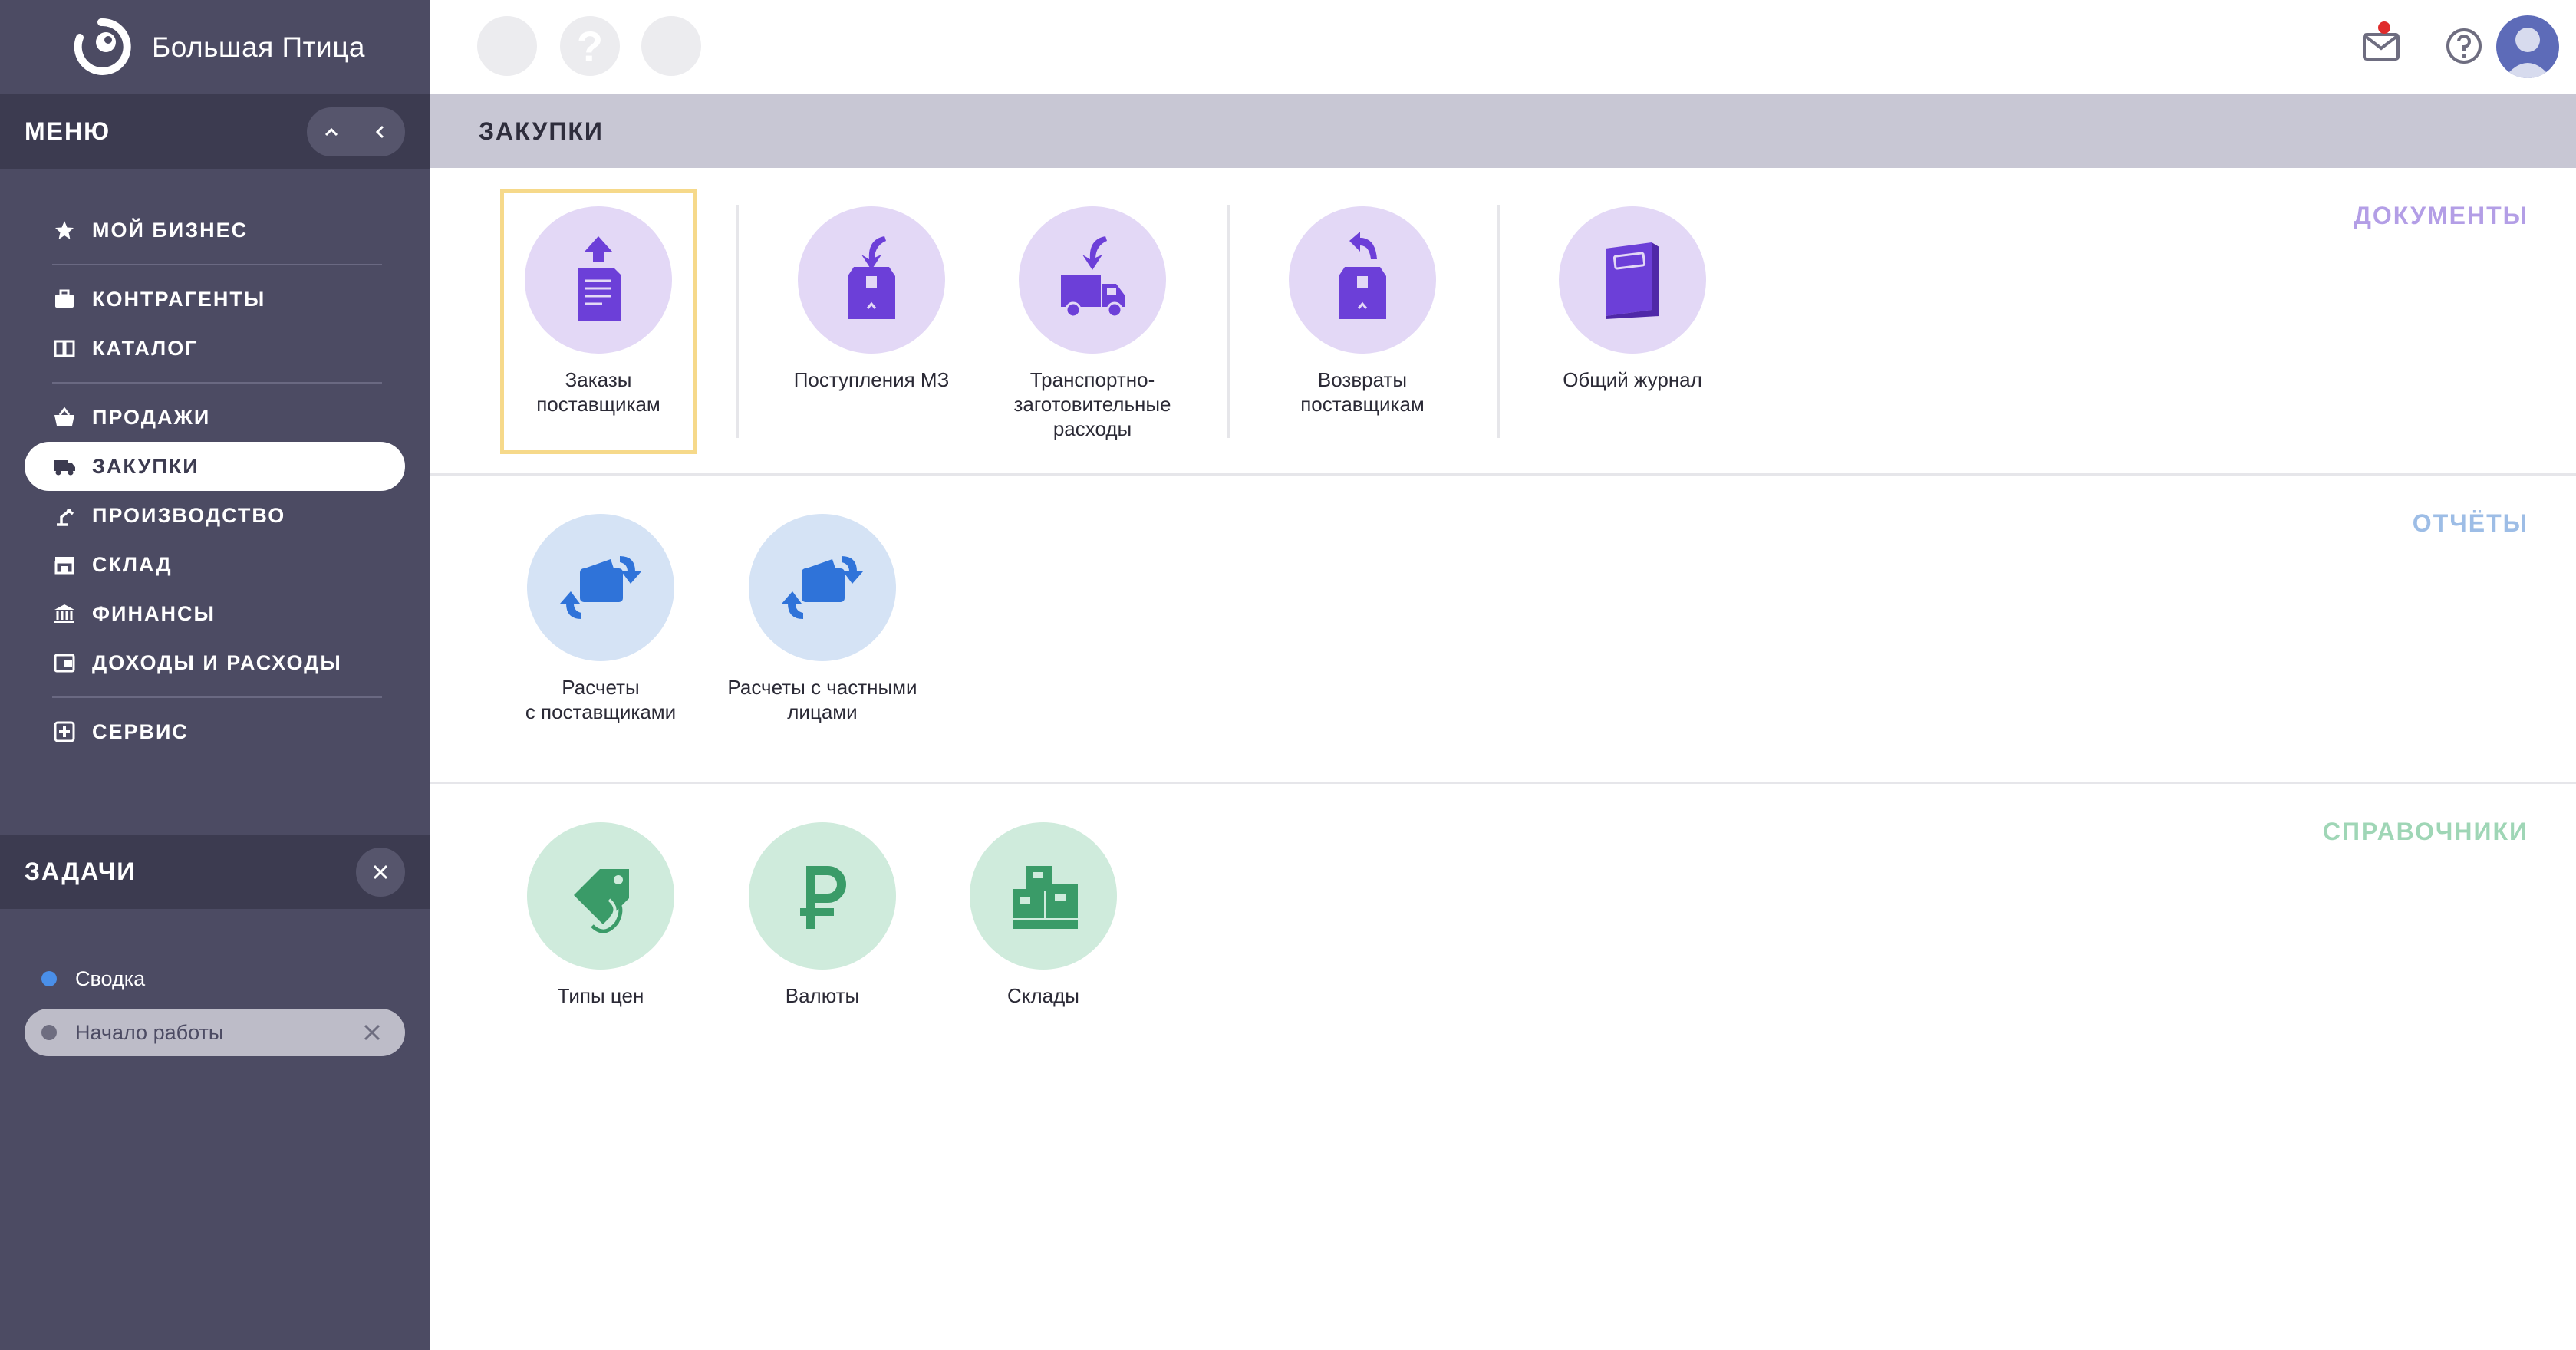  I want to click on menu-controls, so click(356, 131).